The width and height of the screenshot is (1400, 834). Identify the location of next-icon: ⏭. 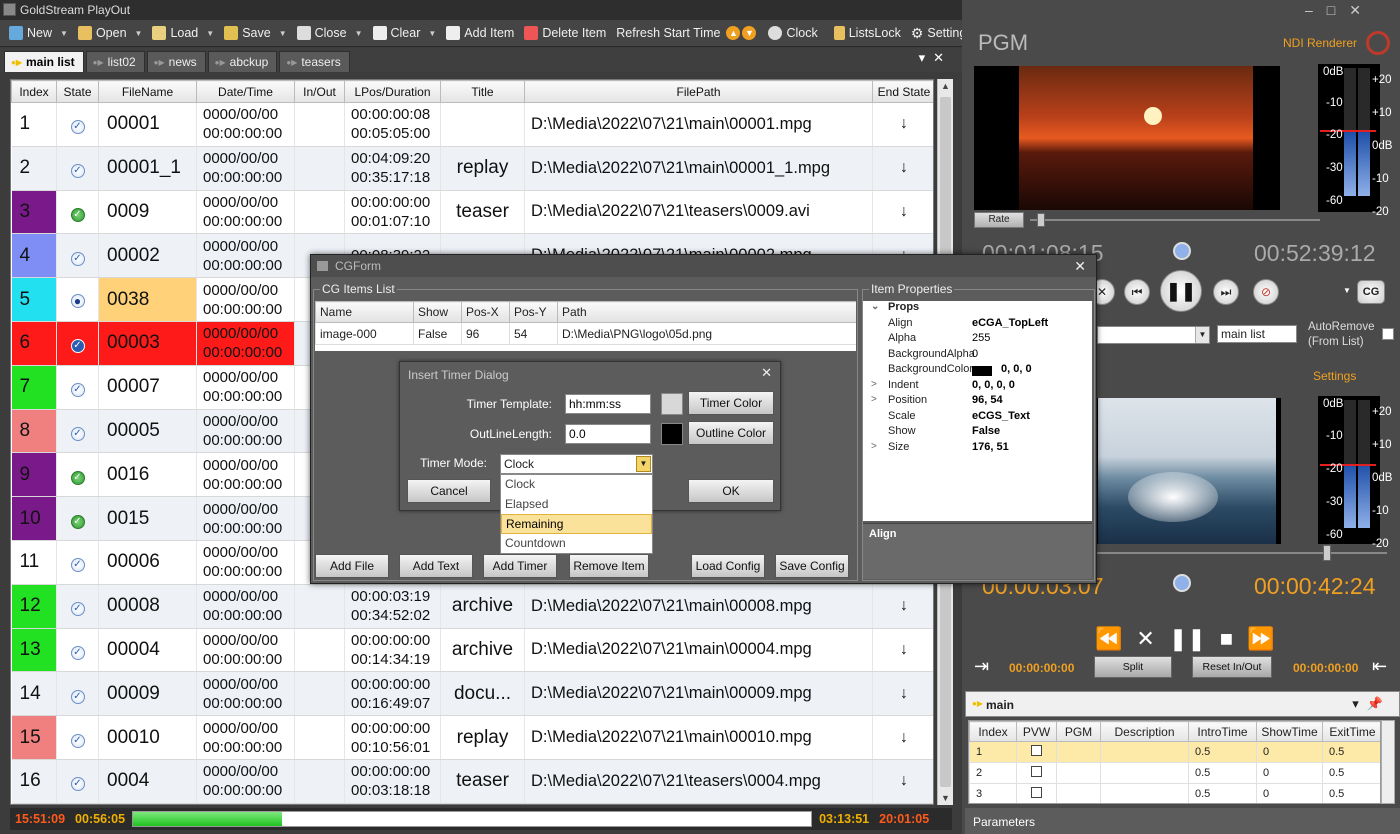
(1226, 292).